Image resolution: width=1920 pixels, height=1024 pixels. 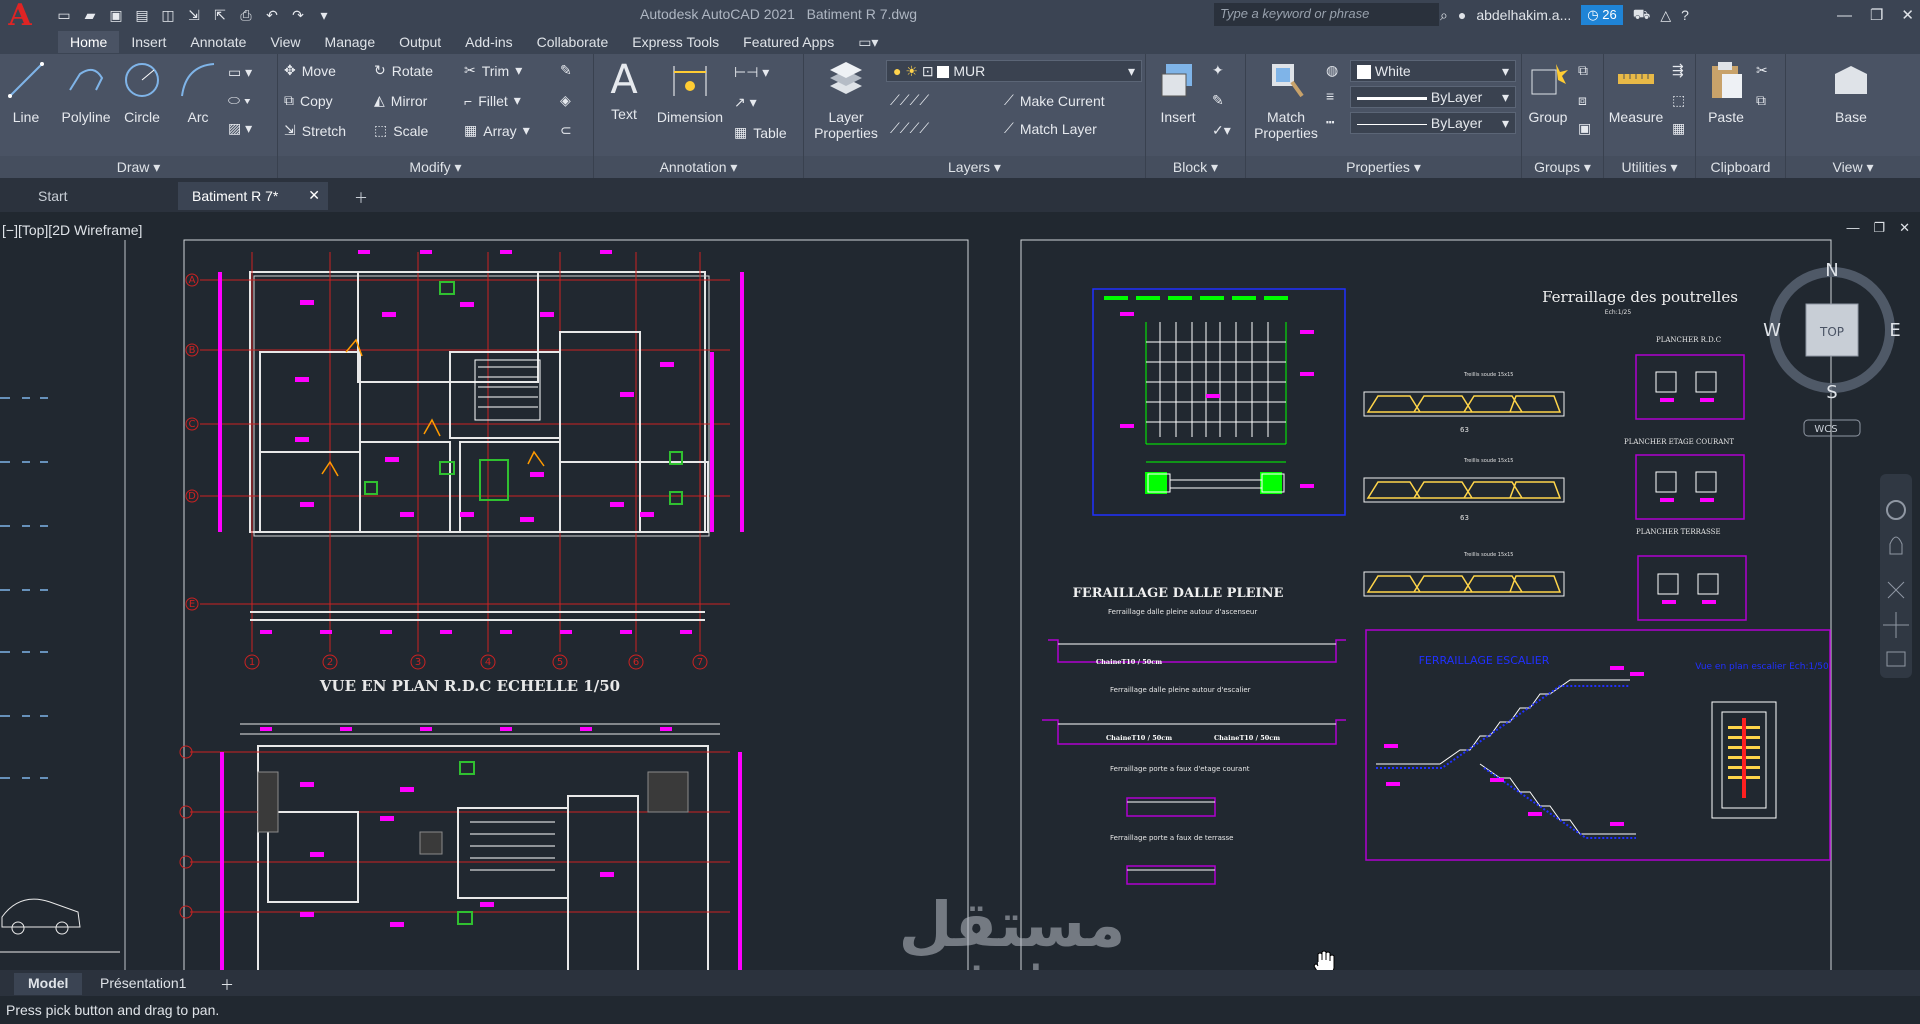 I want to click on help-icon: ?, so click(x=1685, y=15).